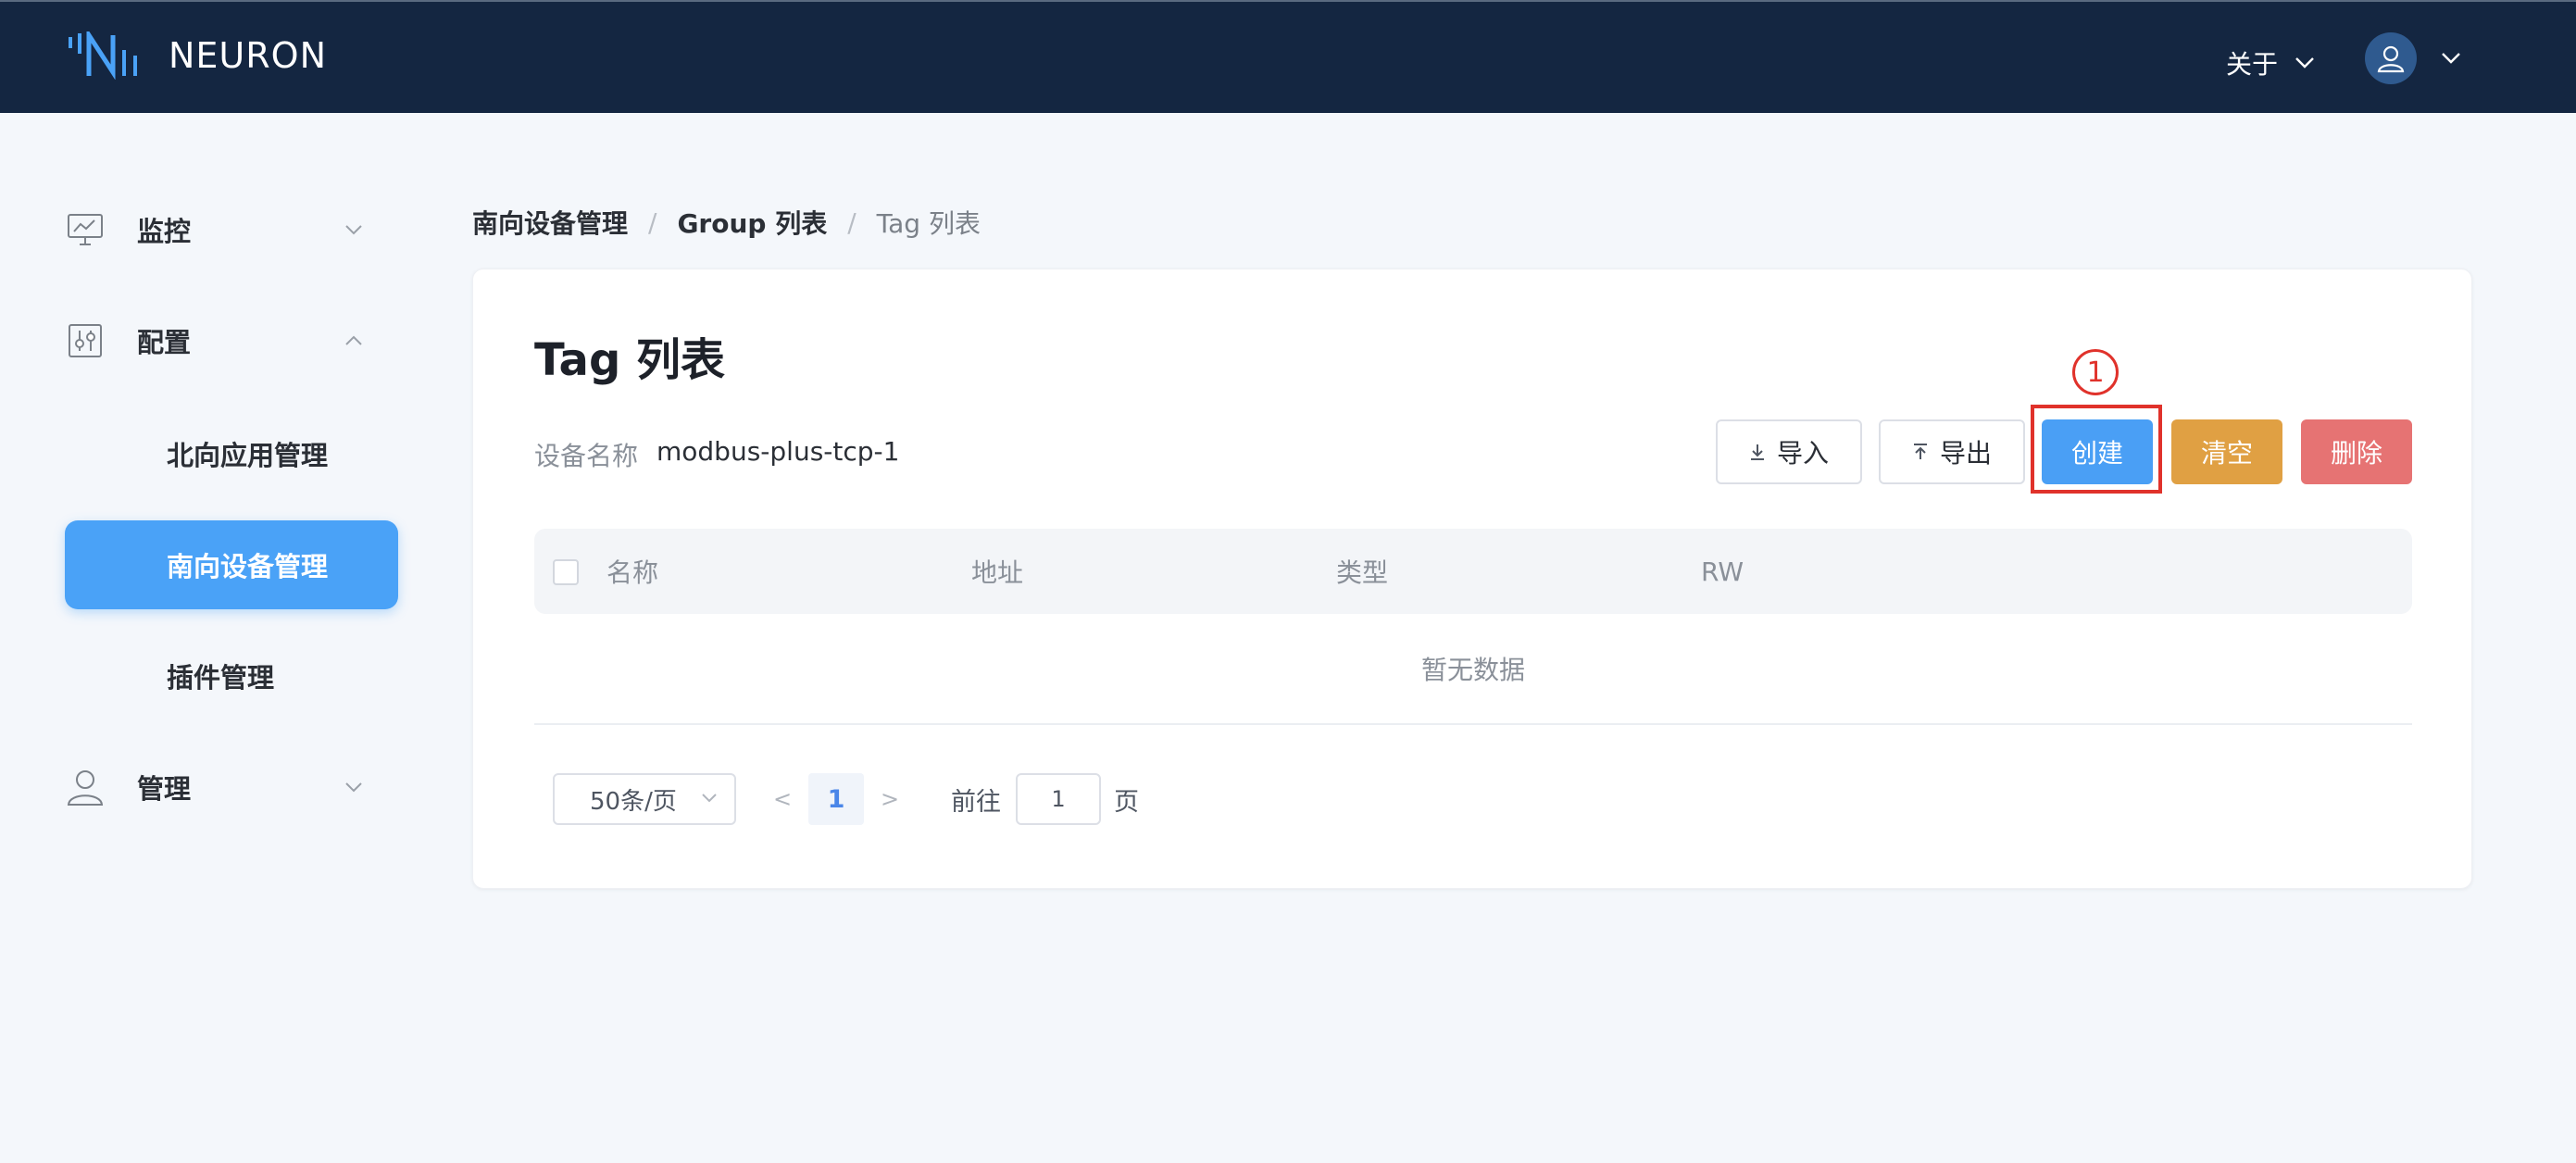 The height and width of the screenshot is (1163, 2576). Describe the element at coordinates (2095, 372) in the screenshot. I see `annotation-step-marker: 1` at that location.